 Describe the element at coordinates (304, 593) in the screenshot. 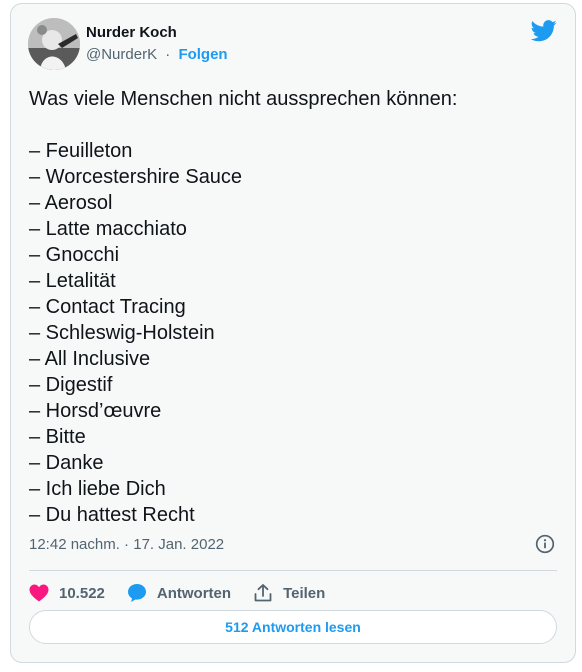

I see `share-label: Teilen` at that location.